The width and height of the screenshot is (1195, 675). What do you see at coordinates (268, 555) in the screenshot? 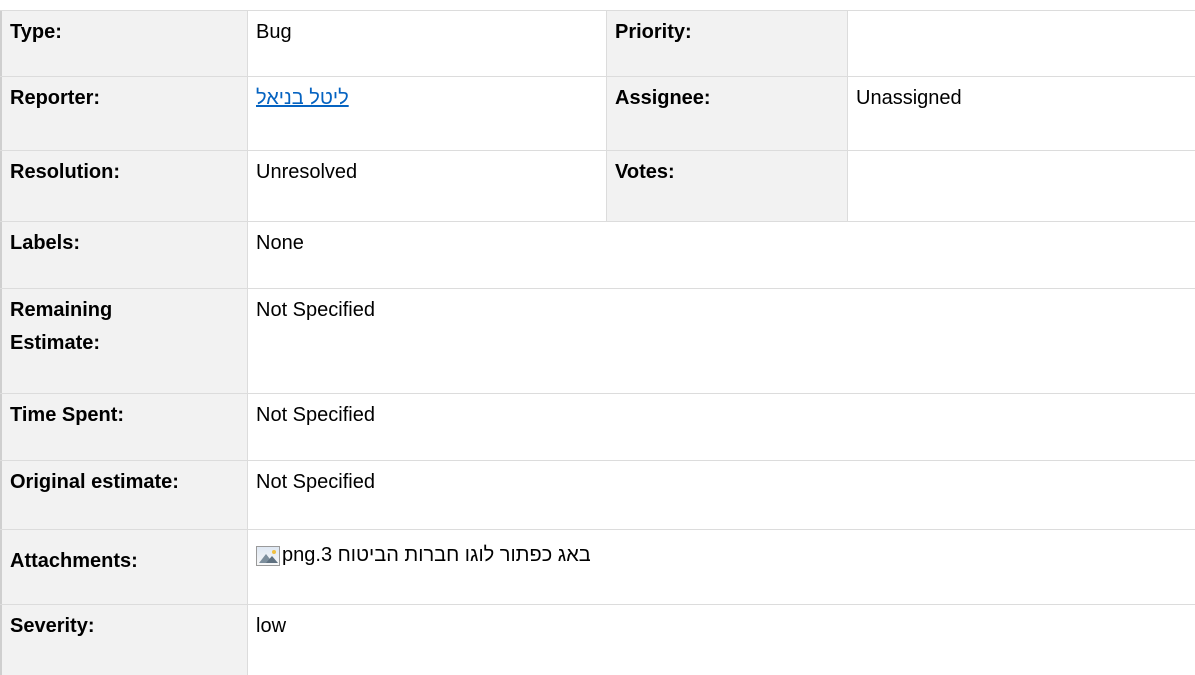
I see `image-file-icon` at bounding box center [268, 555].